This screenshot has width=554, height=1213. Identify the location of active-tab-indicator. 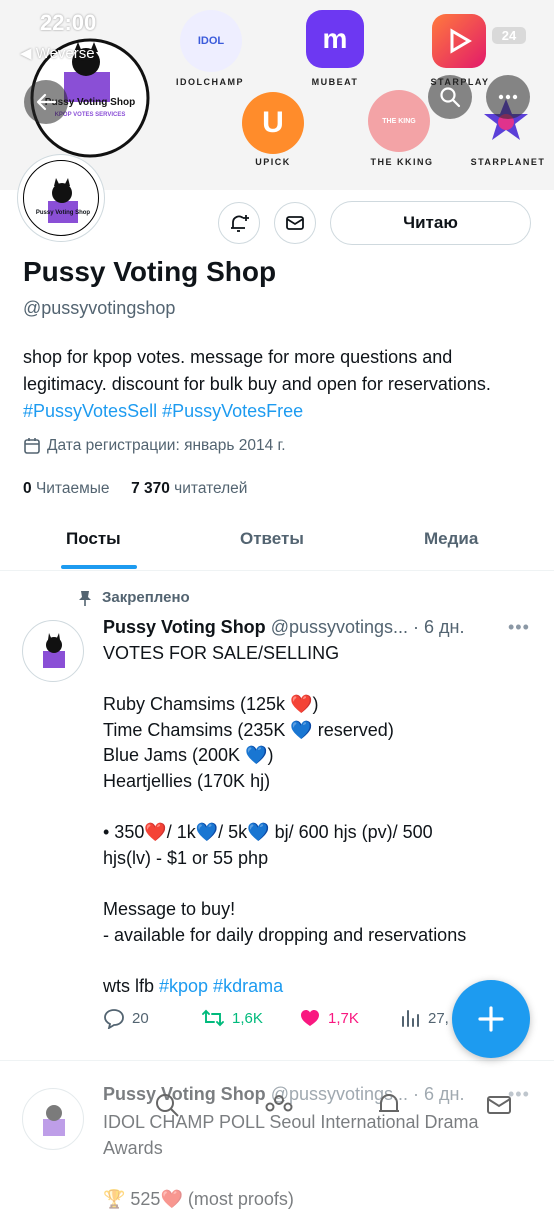
(99, 567).